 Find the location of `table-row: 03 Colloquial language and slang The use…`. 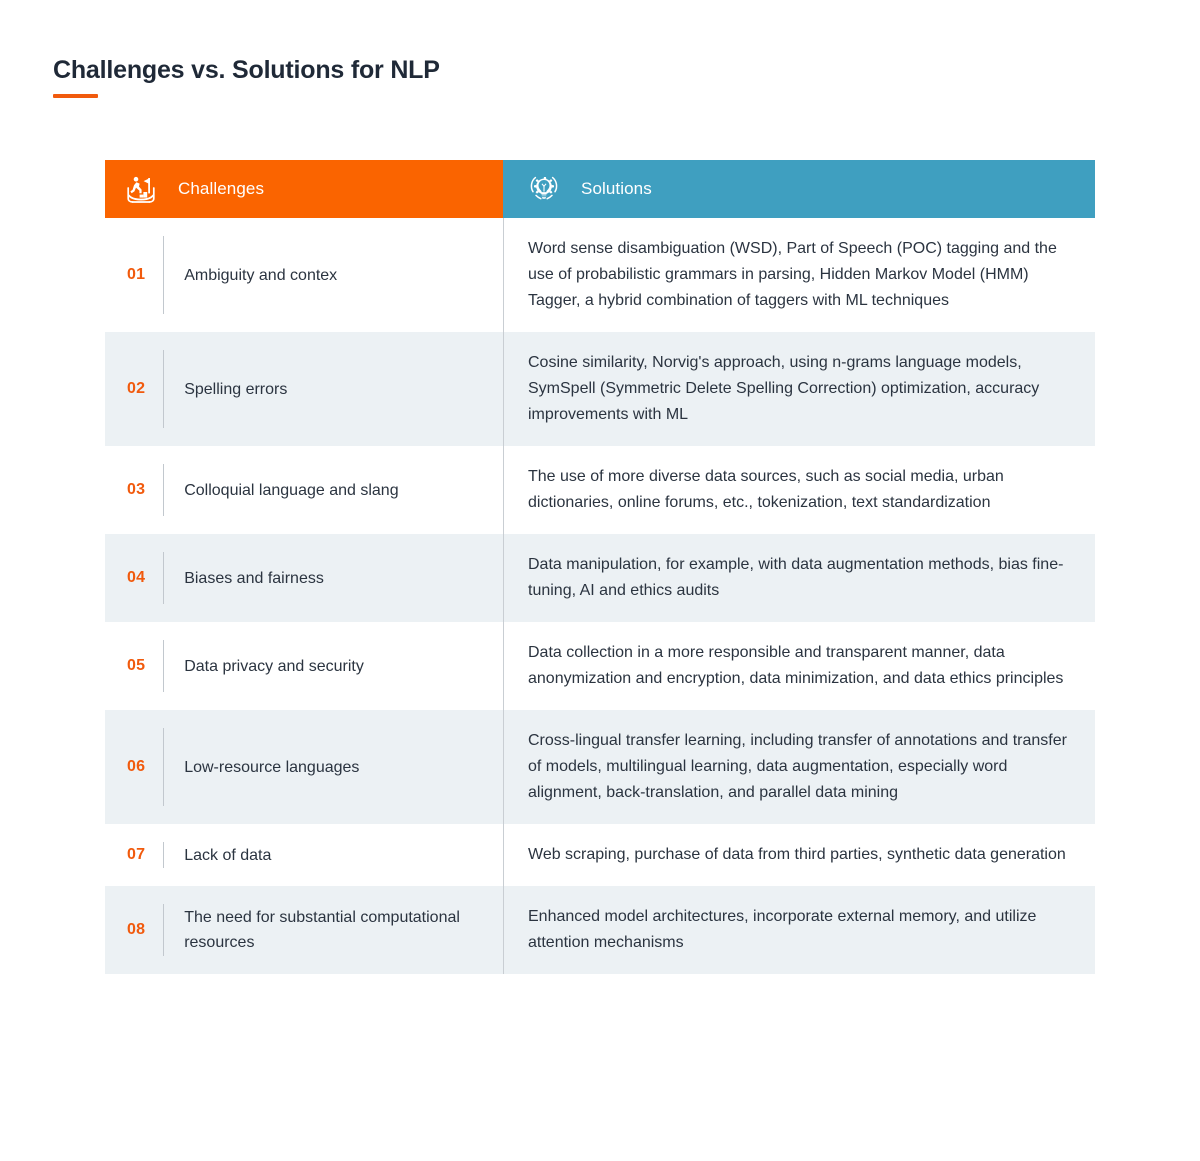

table-row: 03 Colloquial language and slang The use… is located at coordinates (600, 490).